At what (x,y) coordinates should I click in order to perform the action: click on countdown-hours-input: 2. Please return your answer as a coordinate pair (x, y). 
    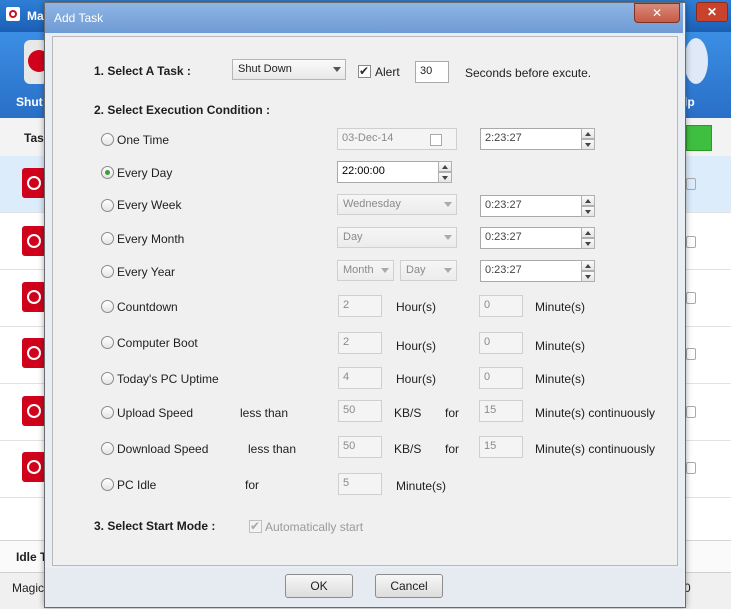
    Looking at the image, I should click on (360, 306).